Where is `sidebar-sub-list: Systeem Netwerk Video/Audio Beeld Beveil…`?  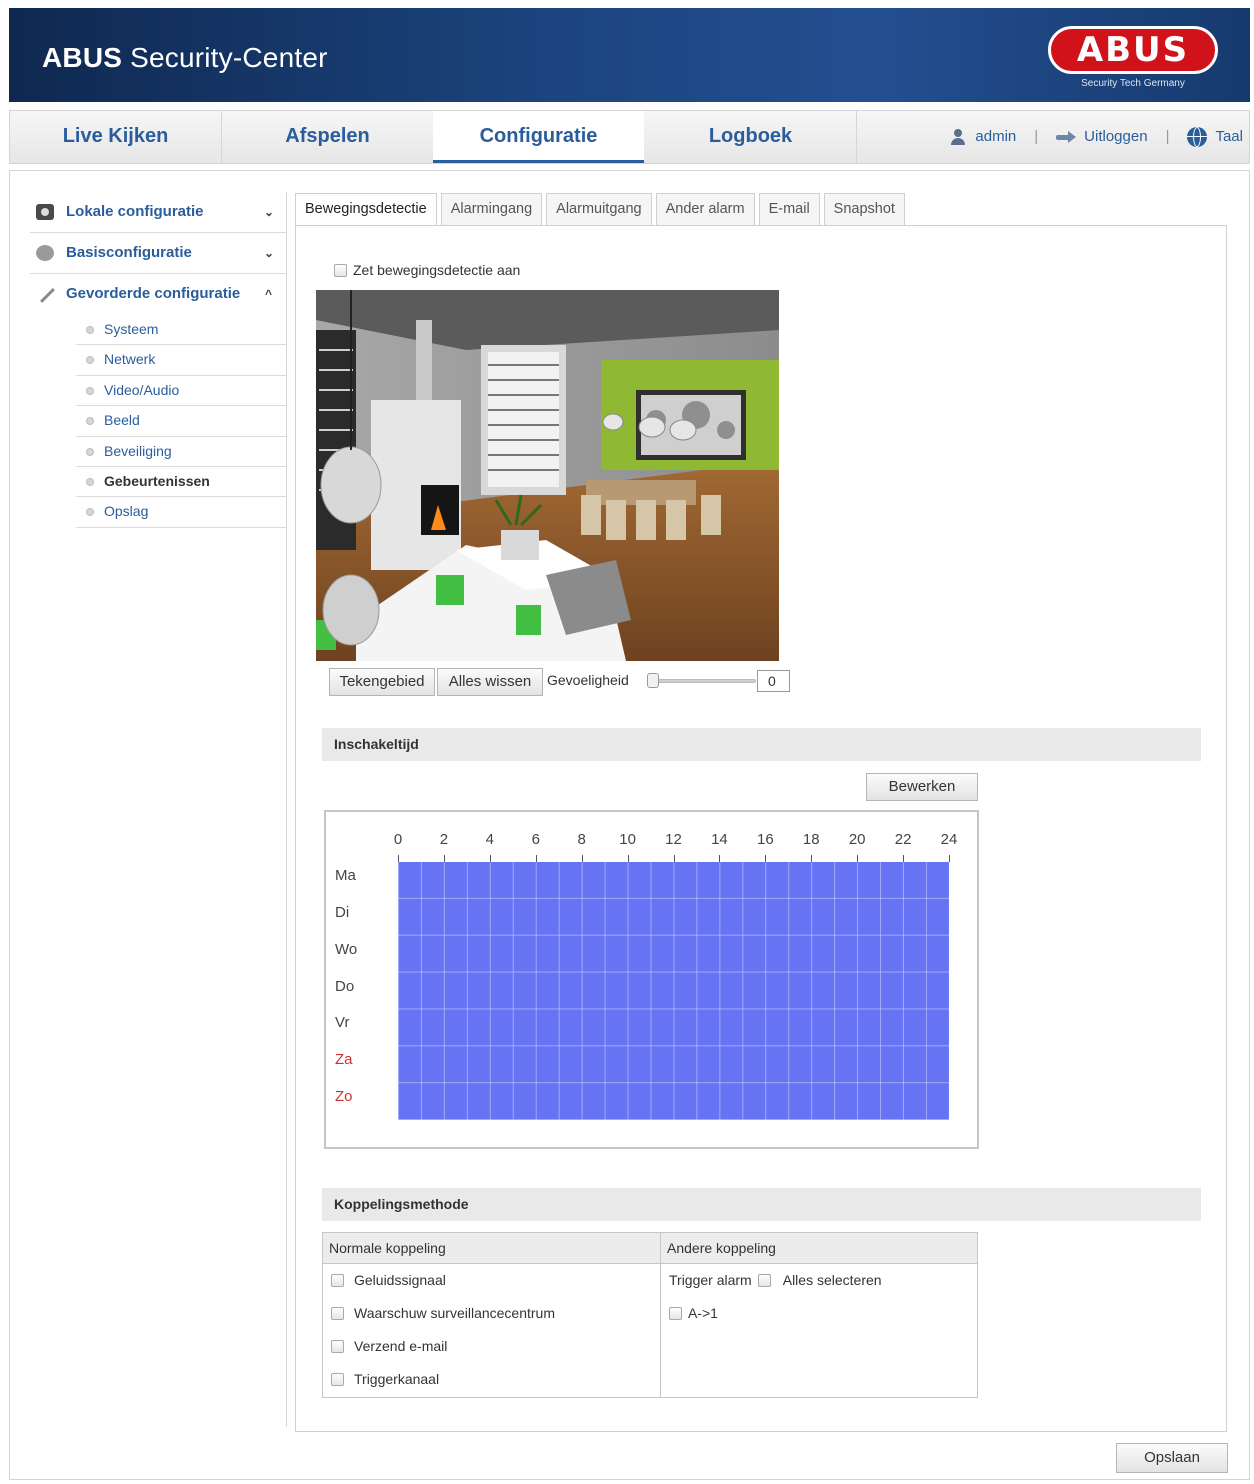 sidebar-sub-list: Systeem Netwerk Video/Audio Beeld Beveil… is located at coordinates (181, 421).